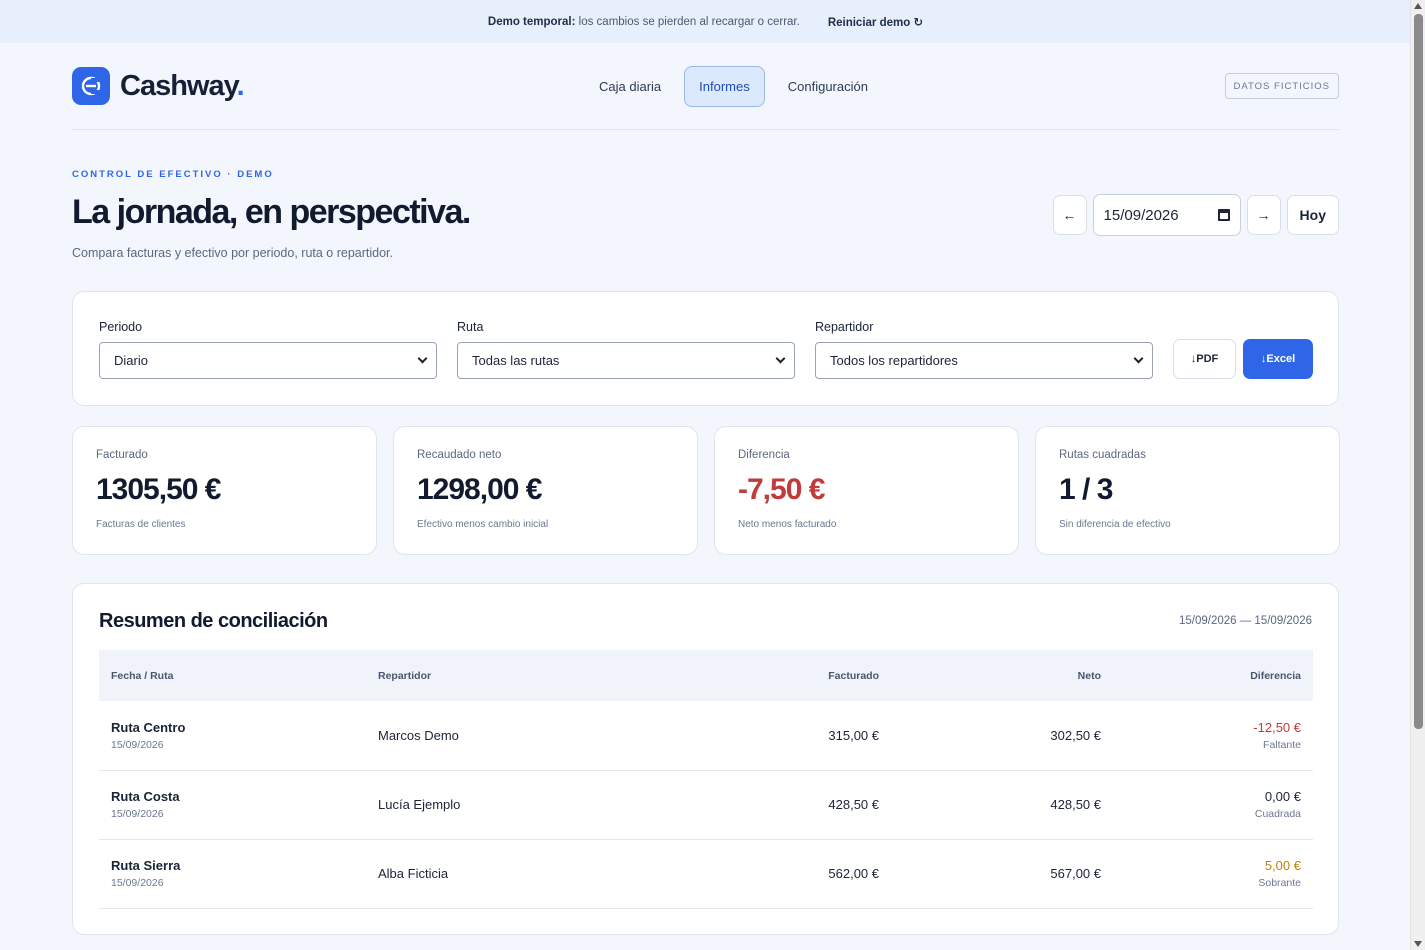 This screenshot has height=950, width=1425. What do you see at coordinates (1002, 675) in the screenshot?
I see `col-net: Neto` at bounding box center [1002, 675].